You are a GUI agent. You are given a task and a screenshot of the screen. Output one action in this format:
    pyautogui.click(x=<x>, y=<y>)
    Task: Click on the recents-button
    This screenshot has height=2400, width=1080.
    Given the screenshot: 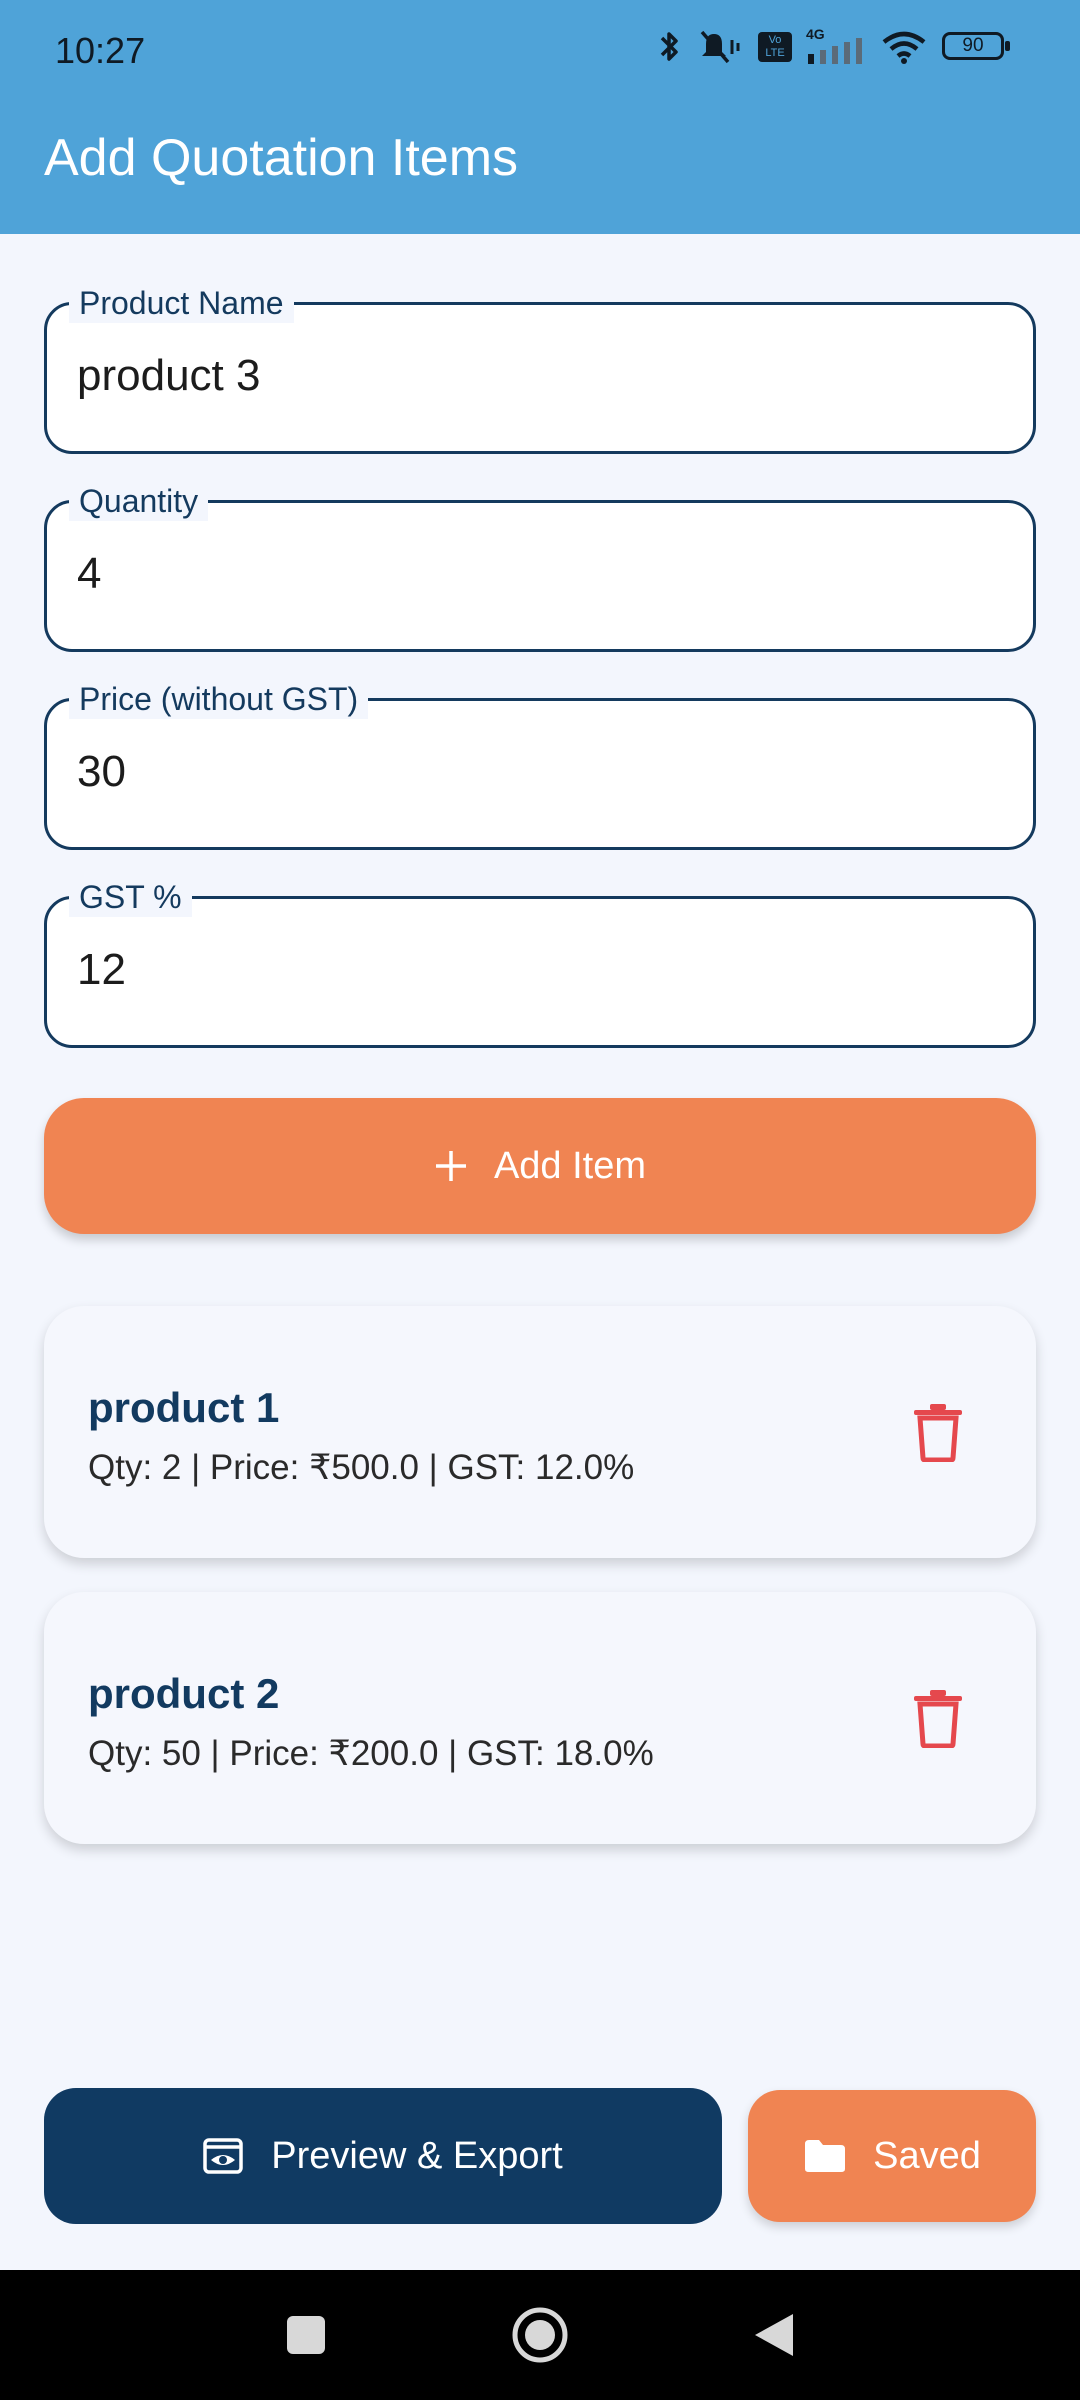 What is the action you would take?
    pyautogui.click(x=306, y=2335)
    